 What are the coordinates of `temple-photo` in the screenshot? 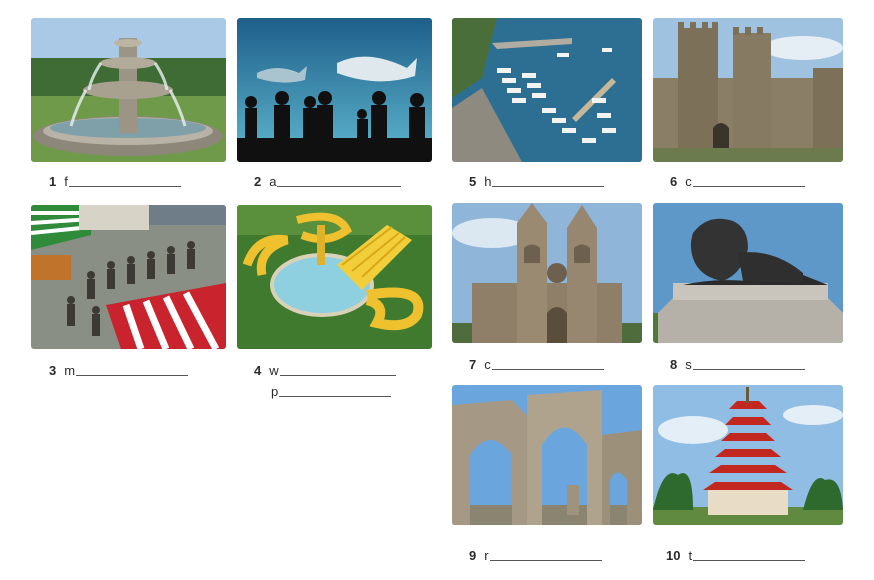 It's located at (748, 455).